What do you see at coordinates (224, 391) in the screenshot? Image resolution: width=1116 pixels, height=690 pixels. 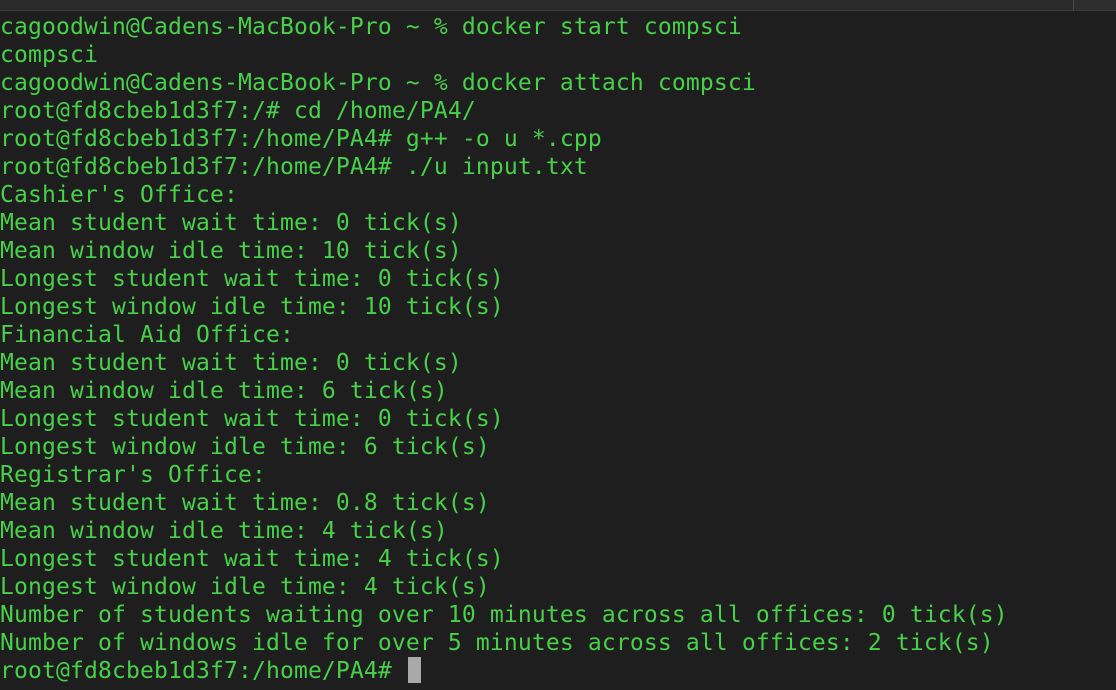 I see `terminal-line: Mean window idle time: 6 tick(s)` at bounding box center [224, 391].